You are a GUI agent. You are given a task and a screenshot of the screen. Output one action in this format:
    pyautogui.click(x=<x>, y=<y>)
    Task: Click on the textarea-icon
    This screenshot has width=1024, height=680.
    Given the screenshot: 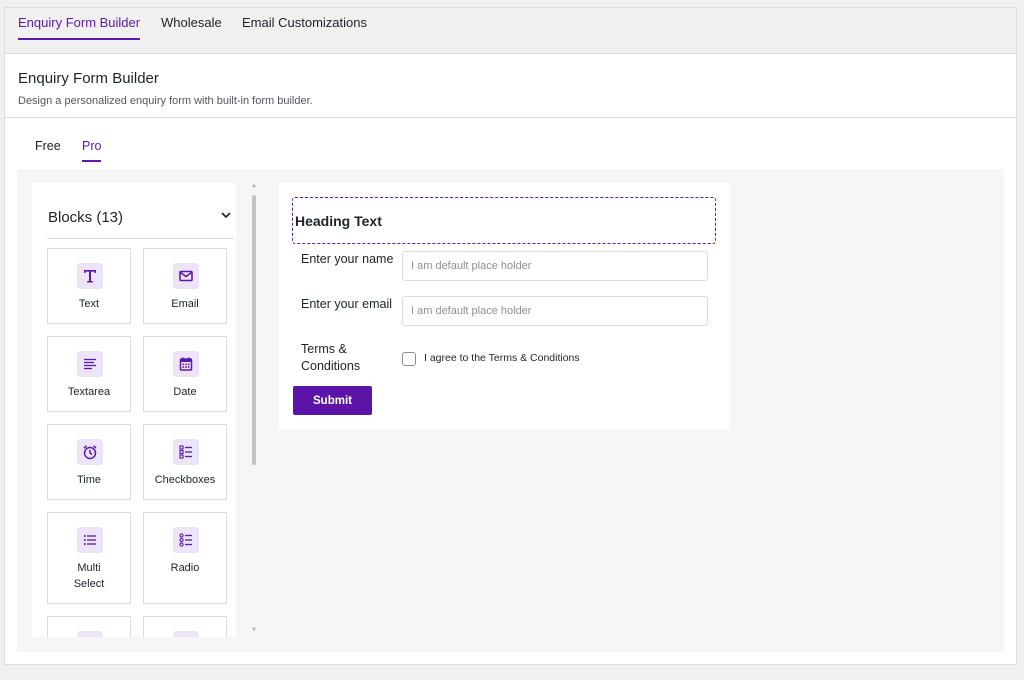 What is the action you would take?
    pyautogui.click(x=90, y=364)
    